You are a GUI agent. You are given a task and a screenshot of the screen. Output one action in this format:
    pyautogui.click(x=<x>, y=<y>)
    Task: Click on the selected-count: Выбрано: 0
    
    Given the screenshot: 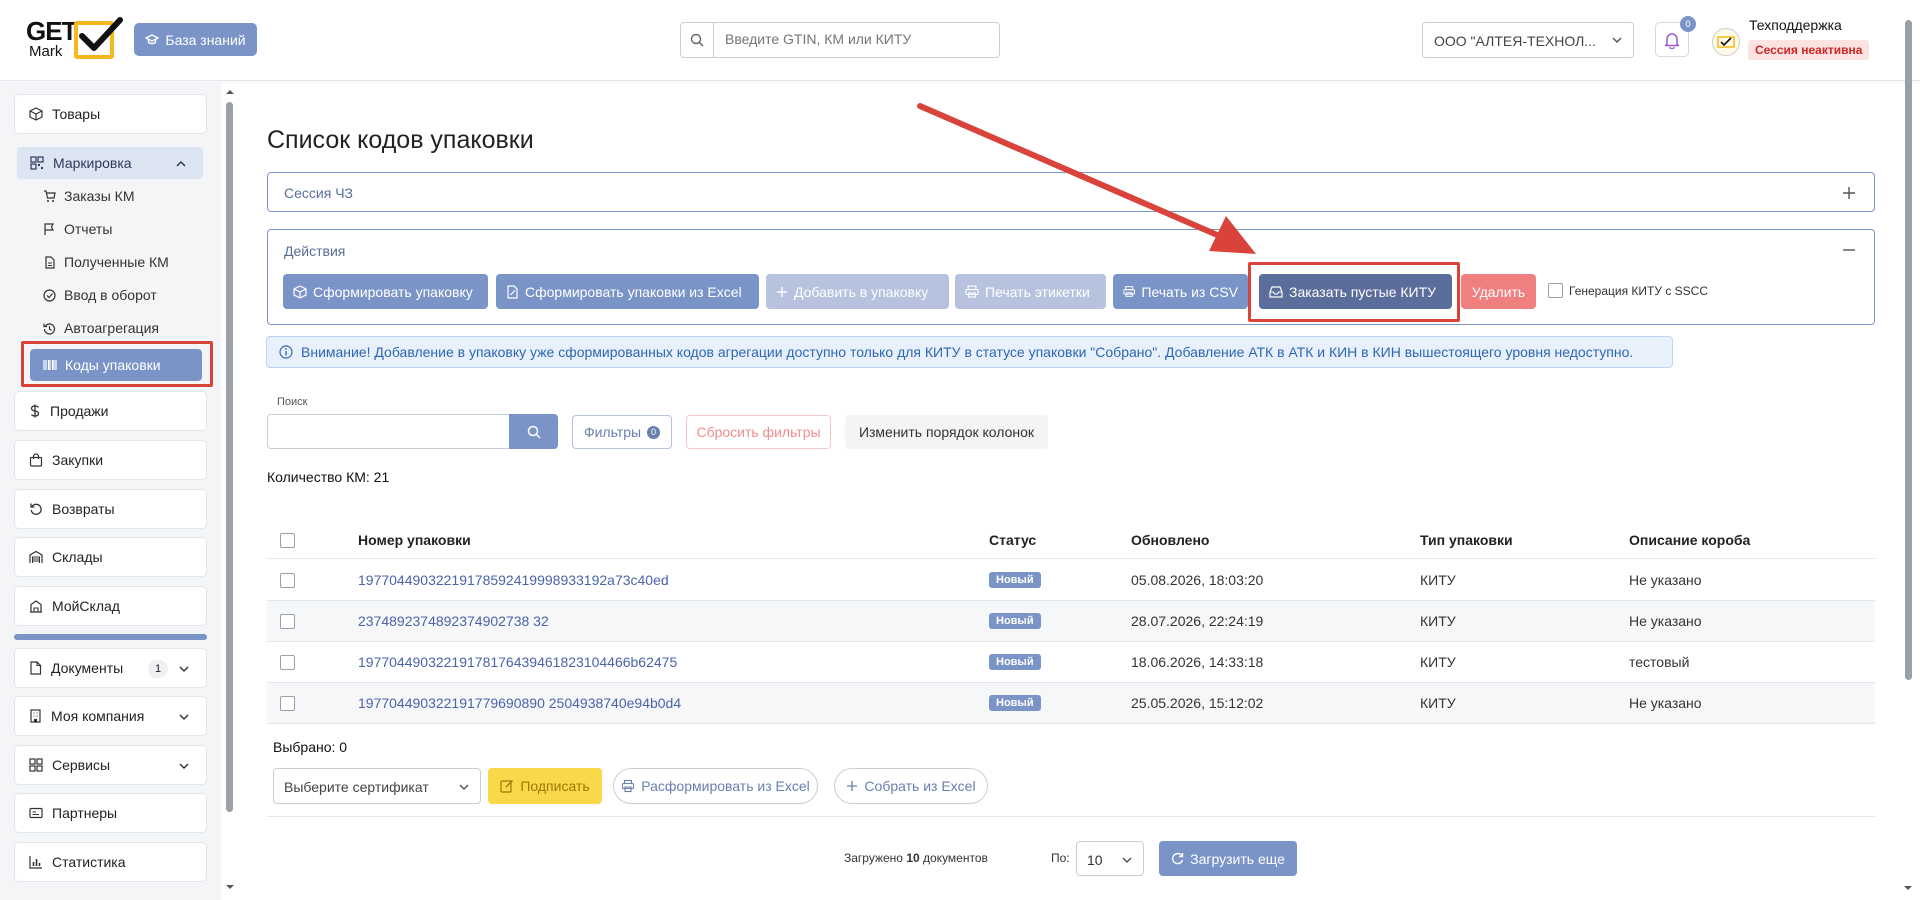 What is the action you would take?
    pyautogui.click(x=310, y=747)
    